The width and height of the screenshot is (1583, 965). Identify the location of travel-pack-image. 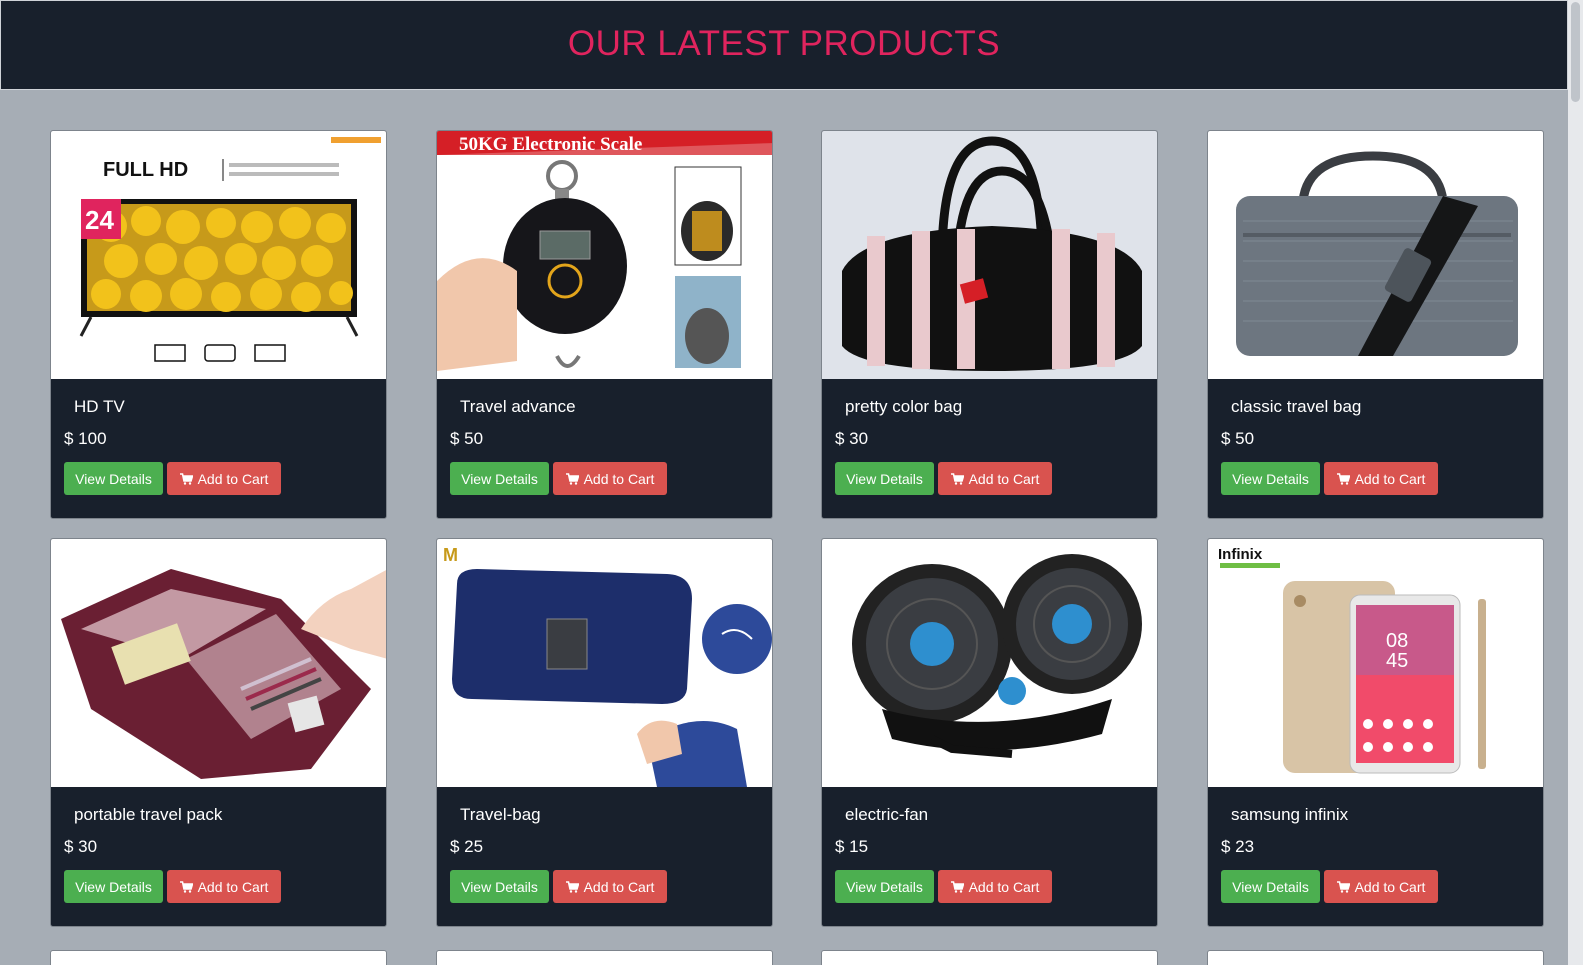
(218, 663).